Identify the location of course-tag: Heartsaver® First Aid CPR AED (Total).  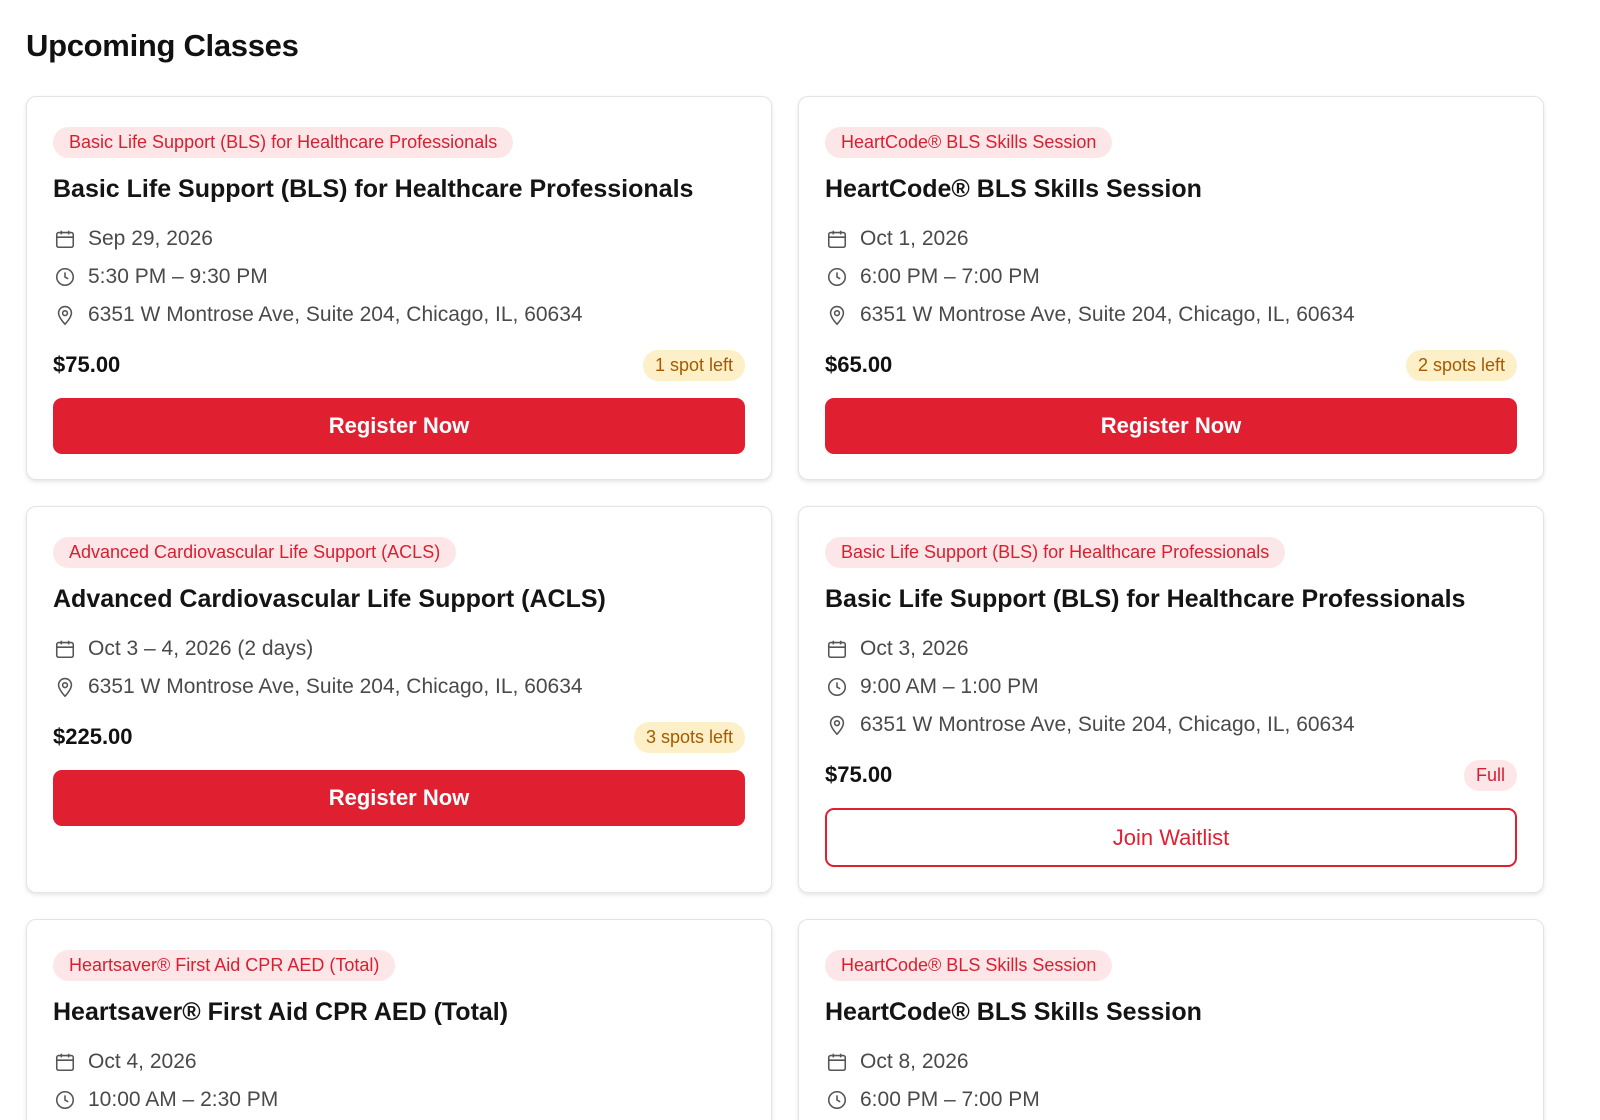
(224, 965).